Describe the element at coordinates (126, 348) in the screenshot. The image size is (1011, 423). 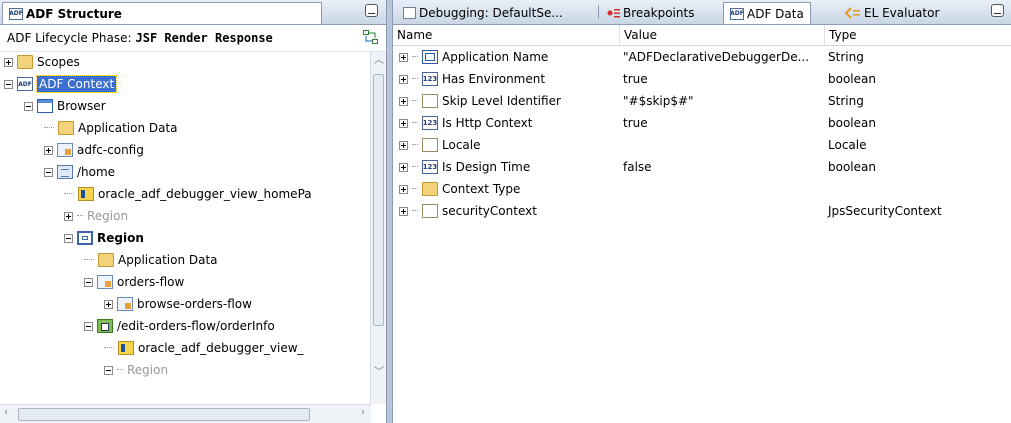
I see `jsp-icon` at that location.